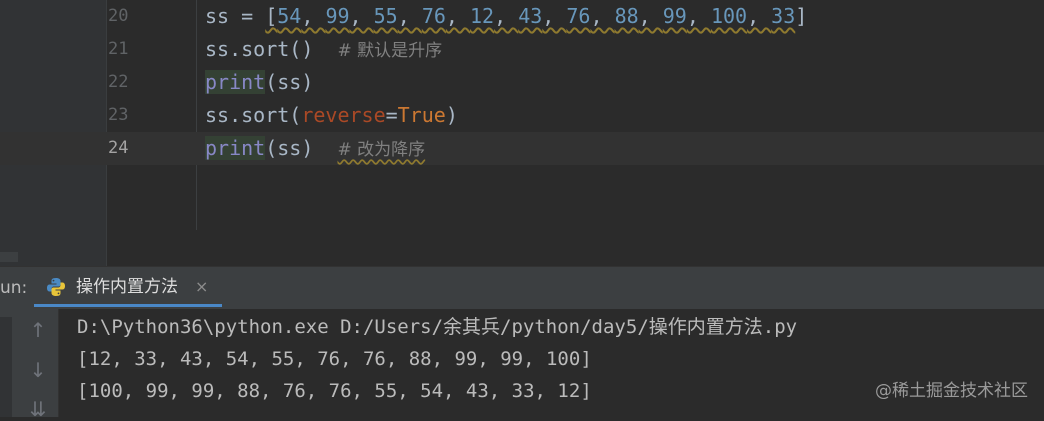 Image resolution: width=1044 pixels, height=421 pixels. I want to click on line-number: 22, so click(118, 82).